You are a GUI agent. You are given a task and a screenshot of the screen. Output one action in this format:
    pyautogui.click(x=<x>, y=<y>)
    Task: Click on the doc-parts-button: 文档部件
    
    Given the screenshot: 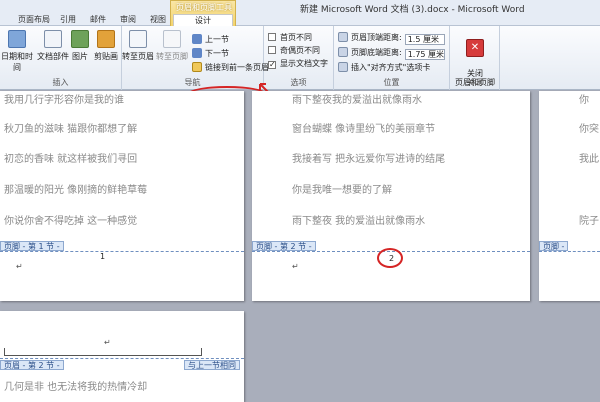 What is the action you would take?
    pyautogui.click(x=53, y=52)
    